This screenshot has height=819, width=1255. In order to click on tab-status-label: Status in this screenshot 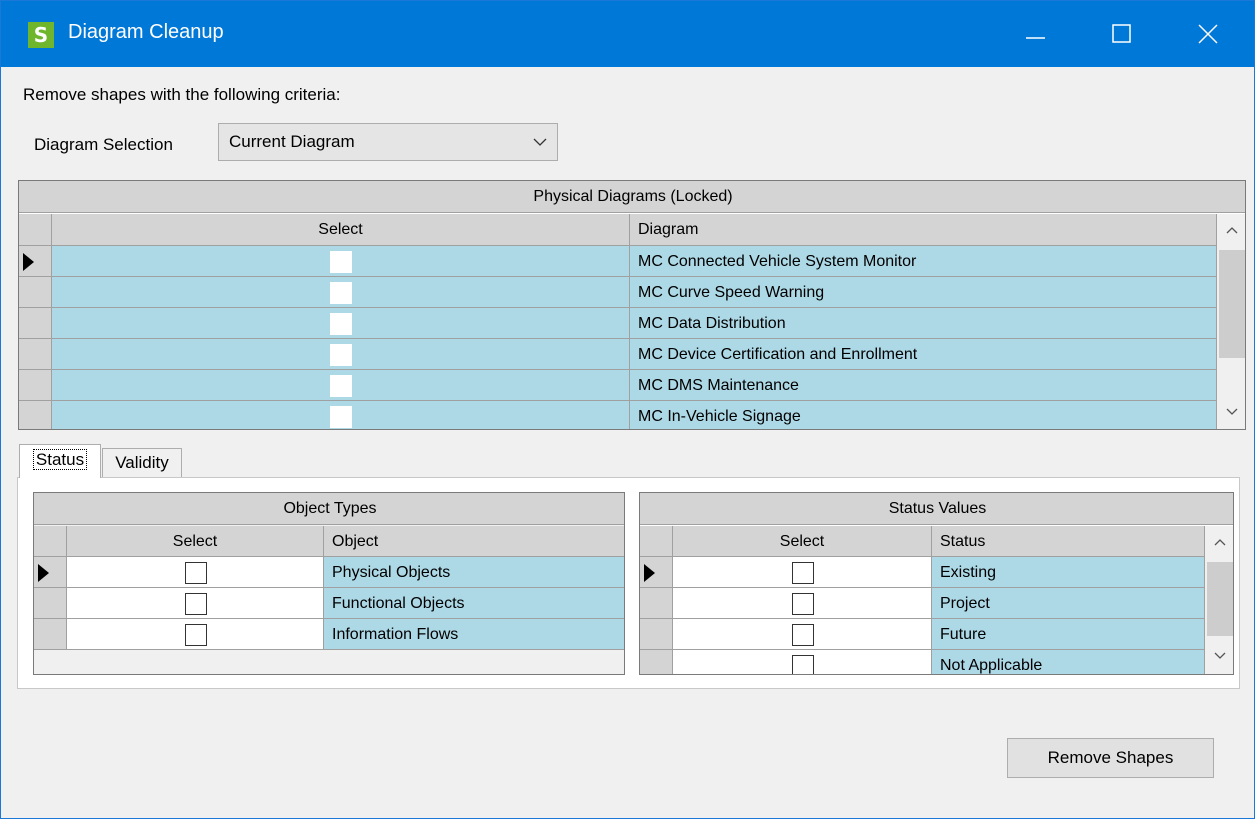, I will do `click(60, 459)`.